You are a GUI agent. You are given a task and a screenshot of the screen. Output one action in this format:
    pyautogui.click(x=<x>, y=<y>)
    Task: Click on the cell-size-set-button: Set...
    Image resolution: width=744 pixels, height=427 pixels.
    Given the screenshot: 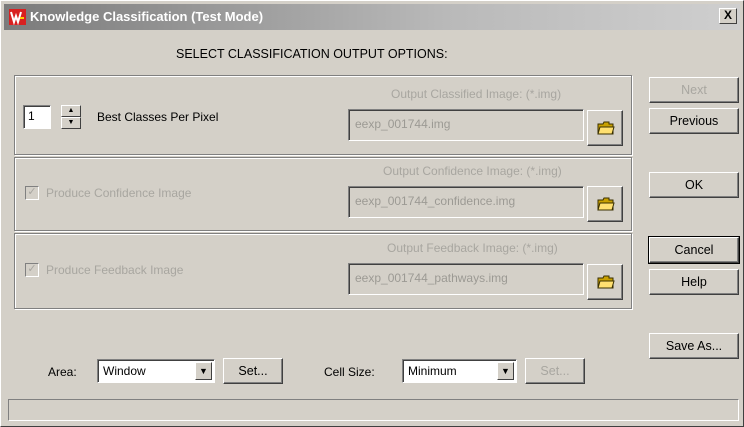 What is the action you would take?
    pyautogui.click(x=555, y=371)
    